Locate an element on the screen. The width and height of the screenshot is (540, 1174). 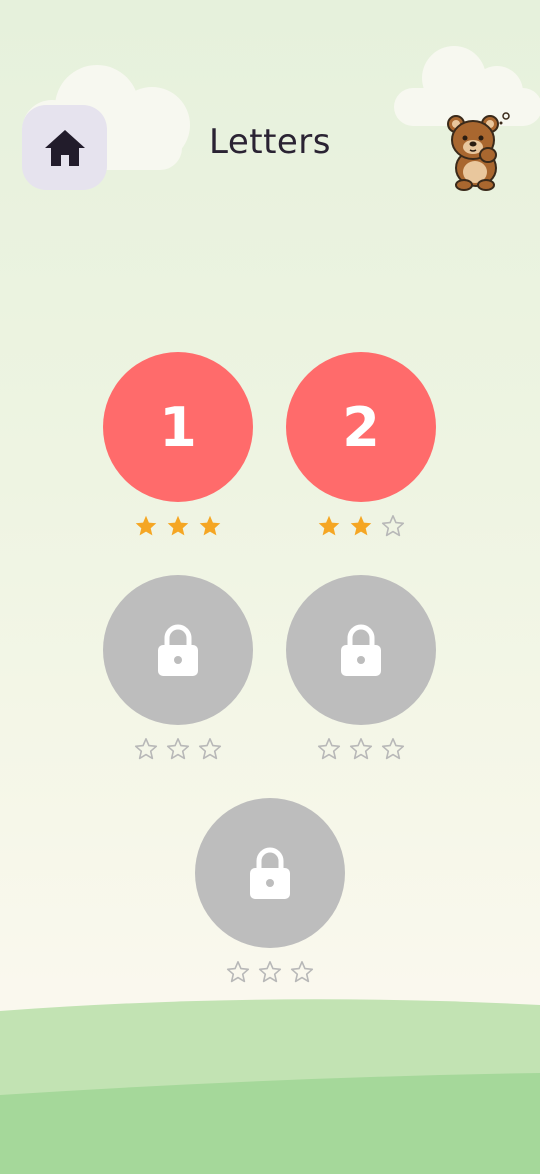
level-5-stars is located at coordinates (270, 972).